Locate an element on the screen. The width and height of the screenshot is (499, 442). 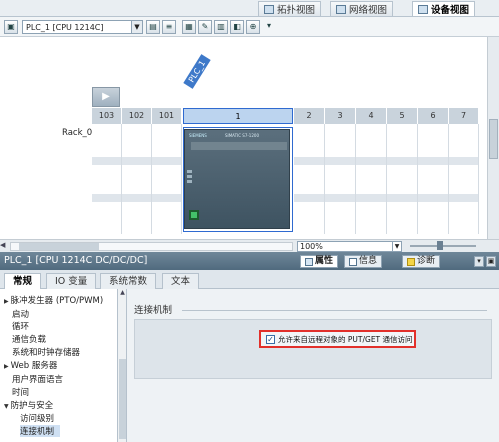
subtab-io-tags: IO 变量 is located at coordinates (71, 281).